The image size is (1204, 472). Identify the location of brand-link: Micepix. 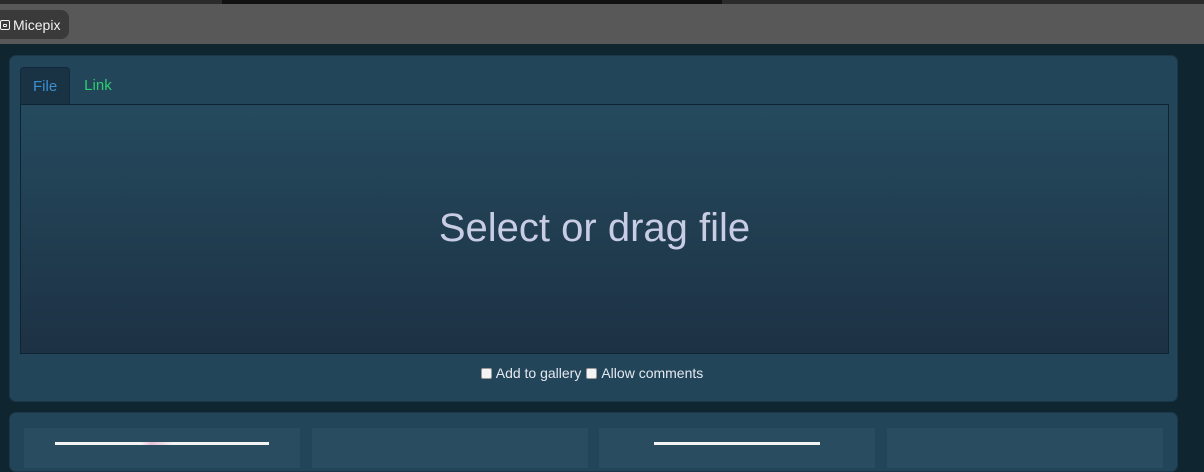
(35, 24).